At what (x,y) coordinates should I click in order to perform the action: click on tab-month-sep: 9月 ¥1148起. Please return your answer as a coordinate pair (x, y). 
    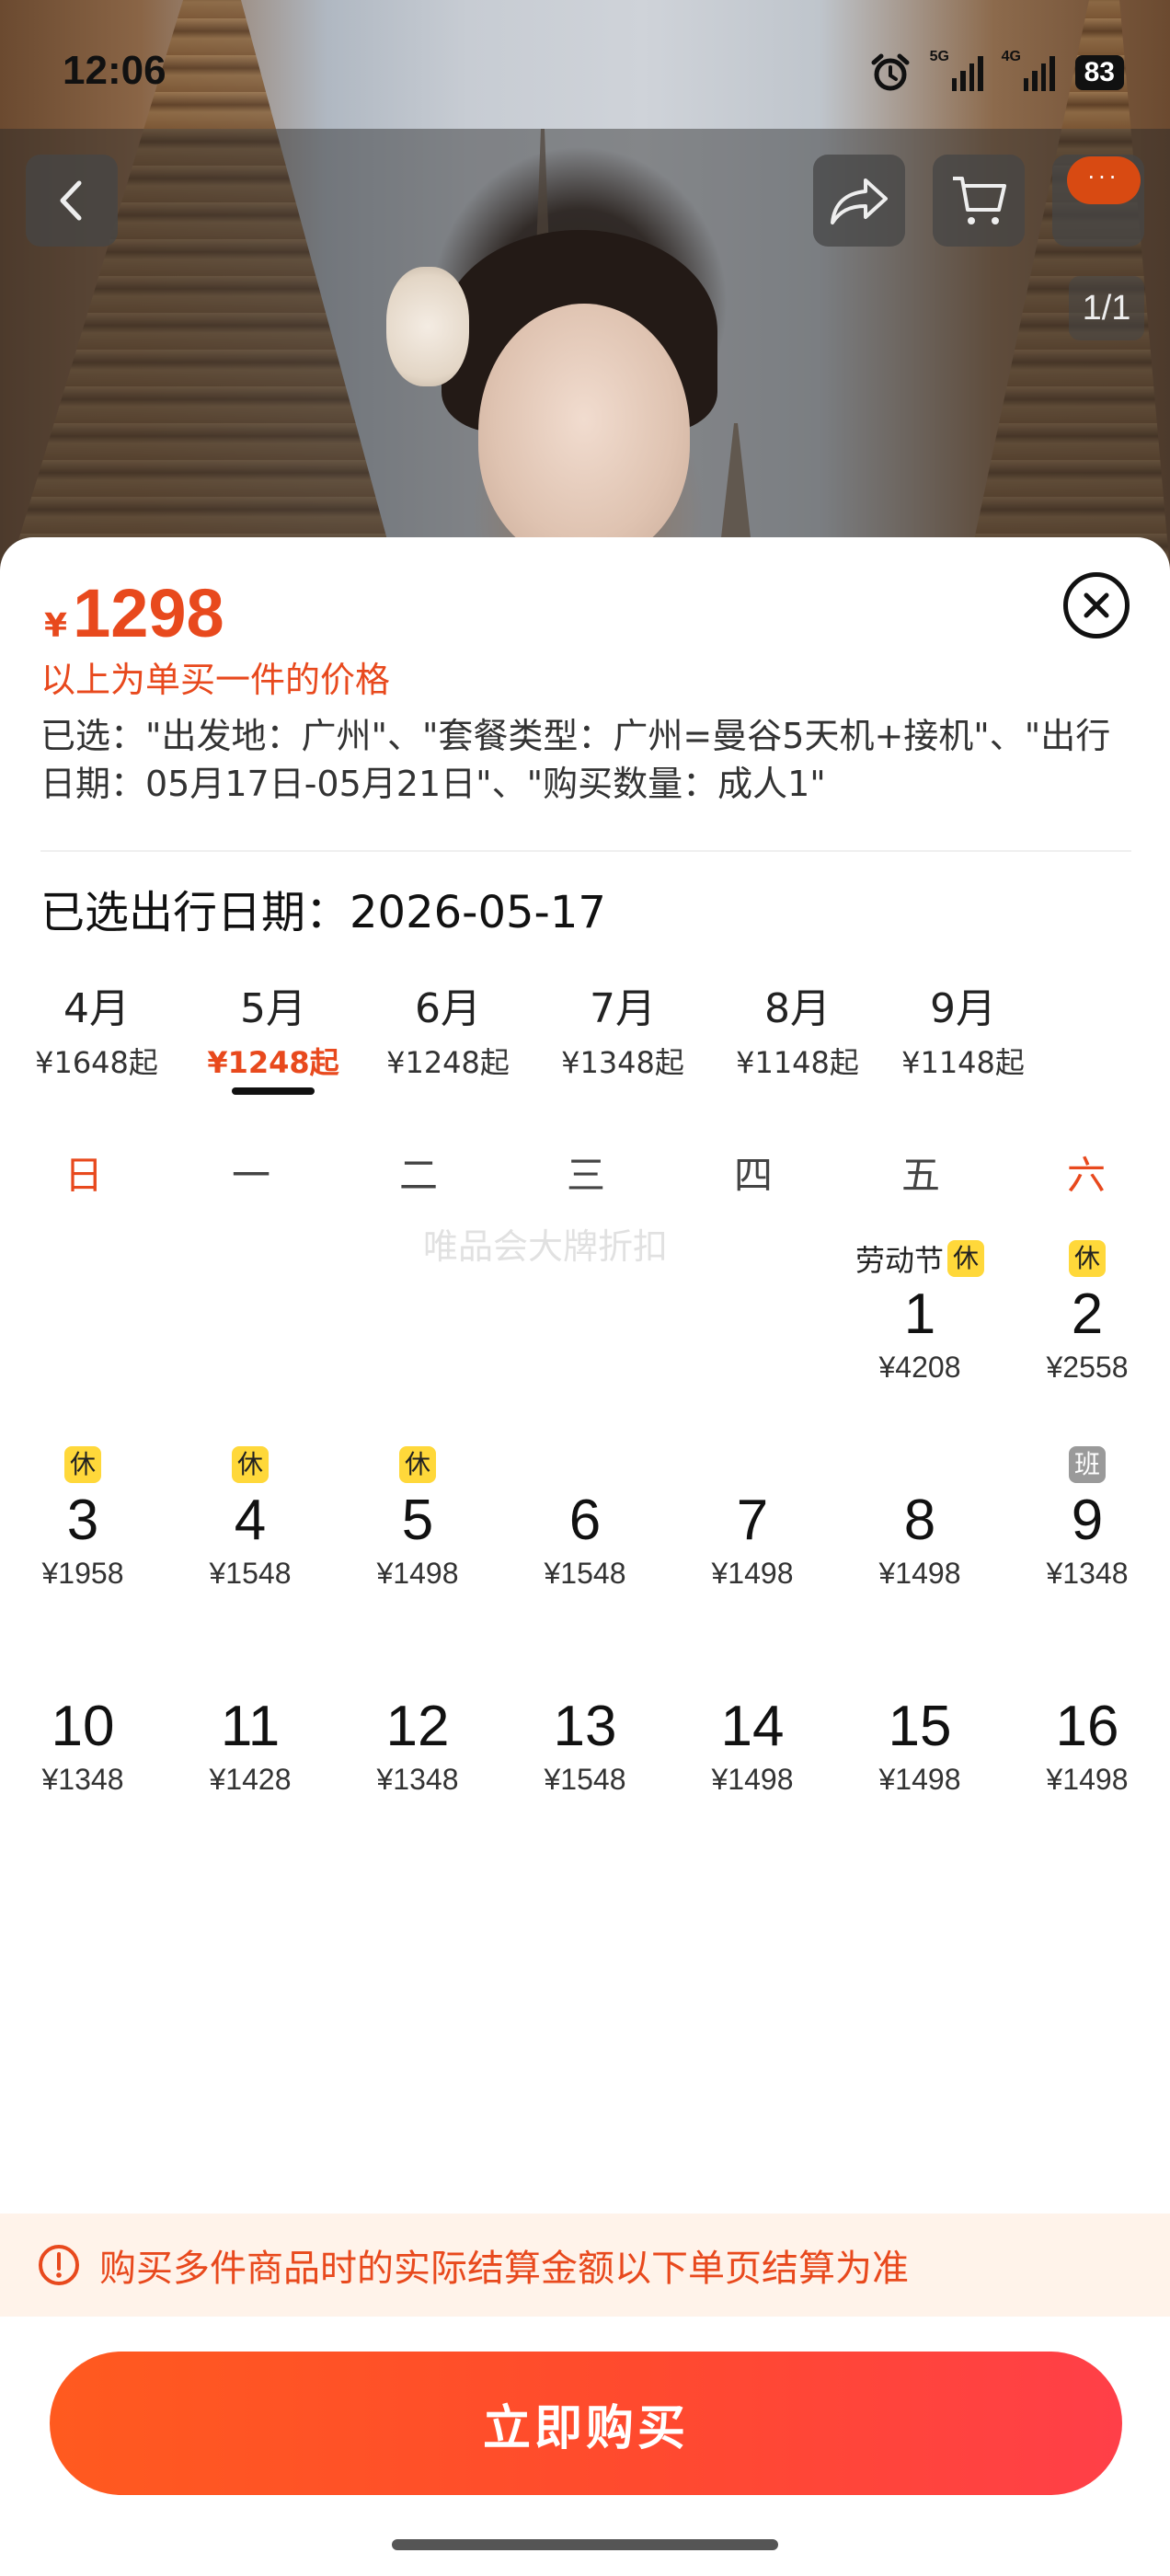
    Looking at the image, I should click on (963, 1028).